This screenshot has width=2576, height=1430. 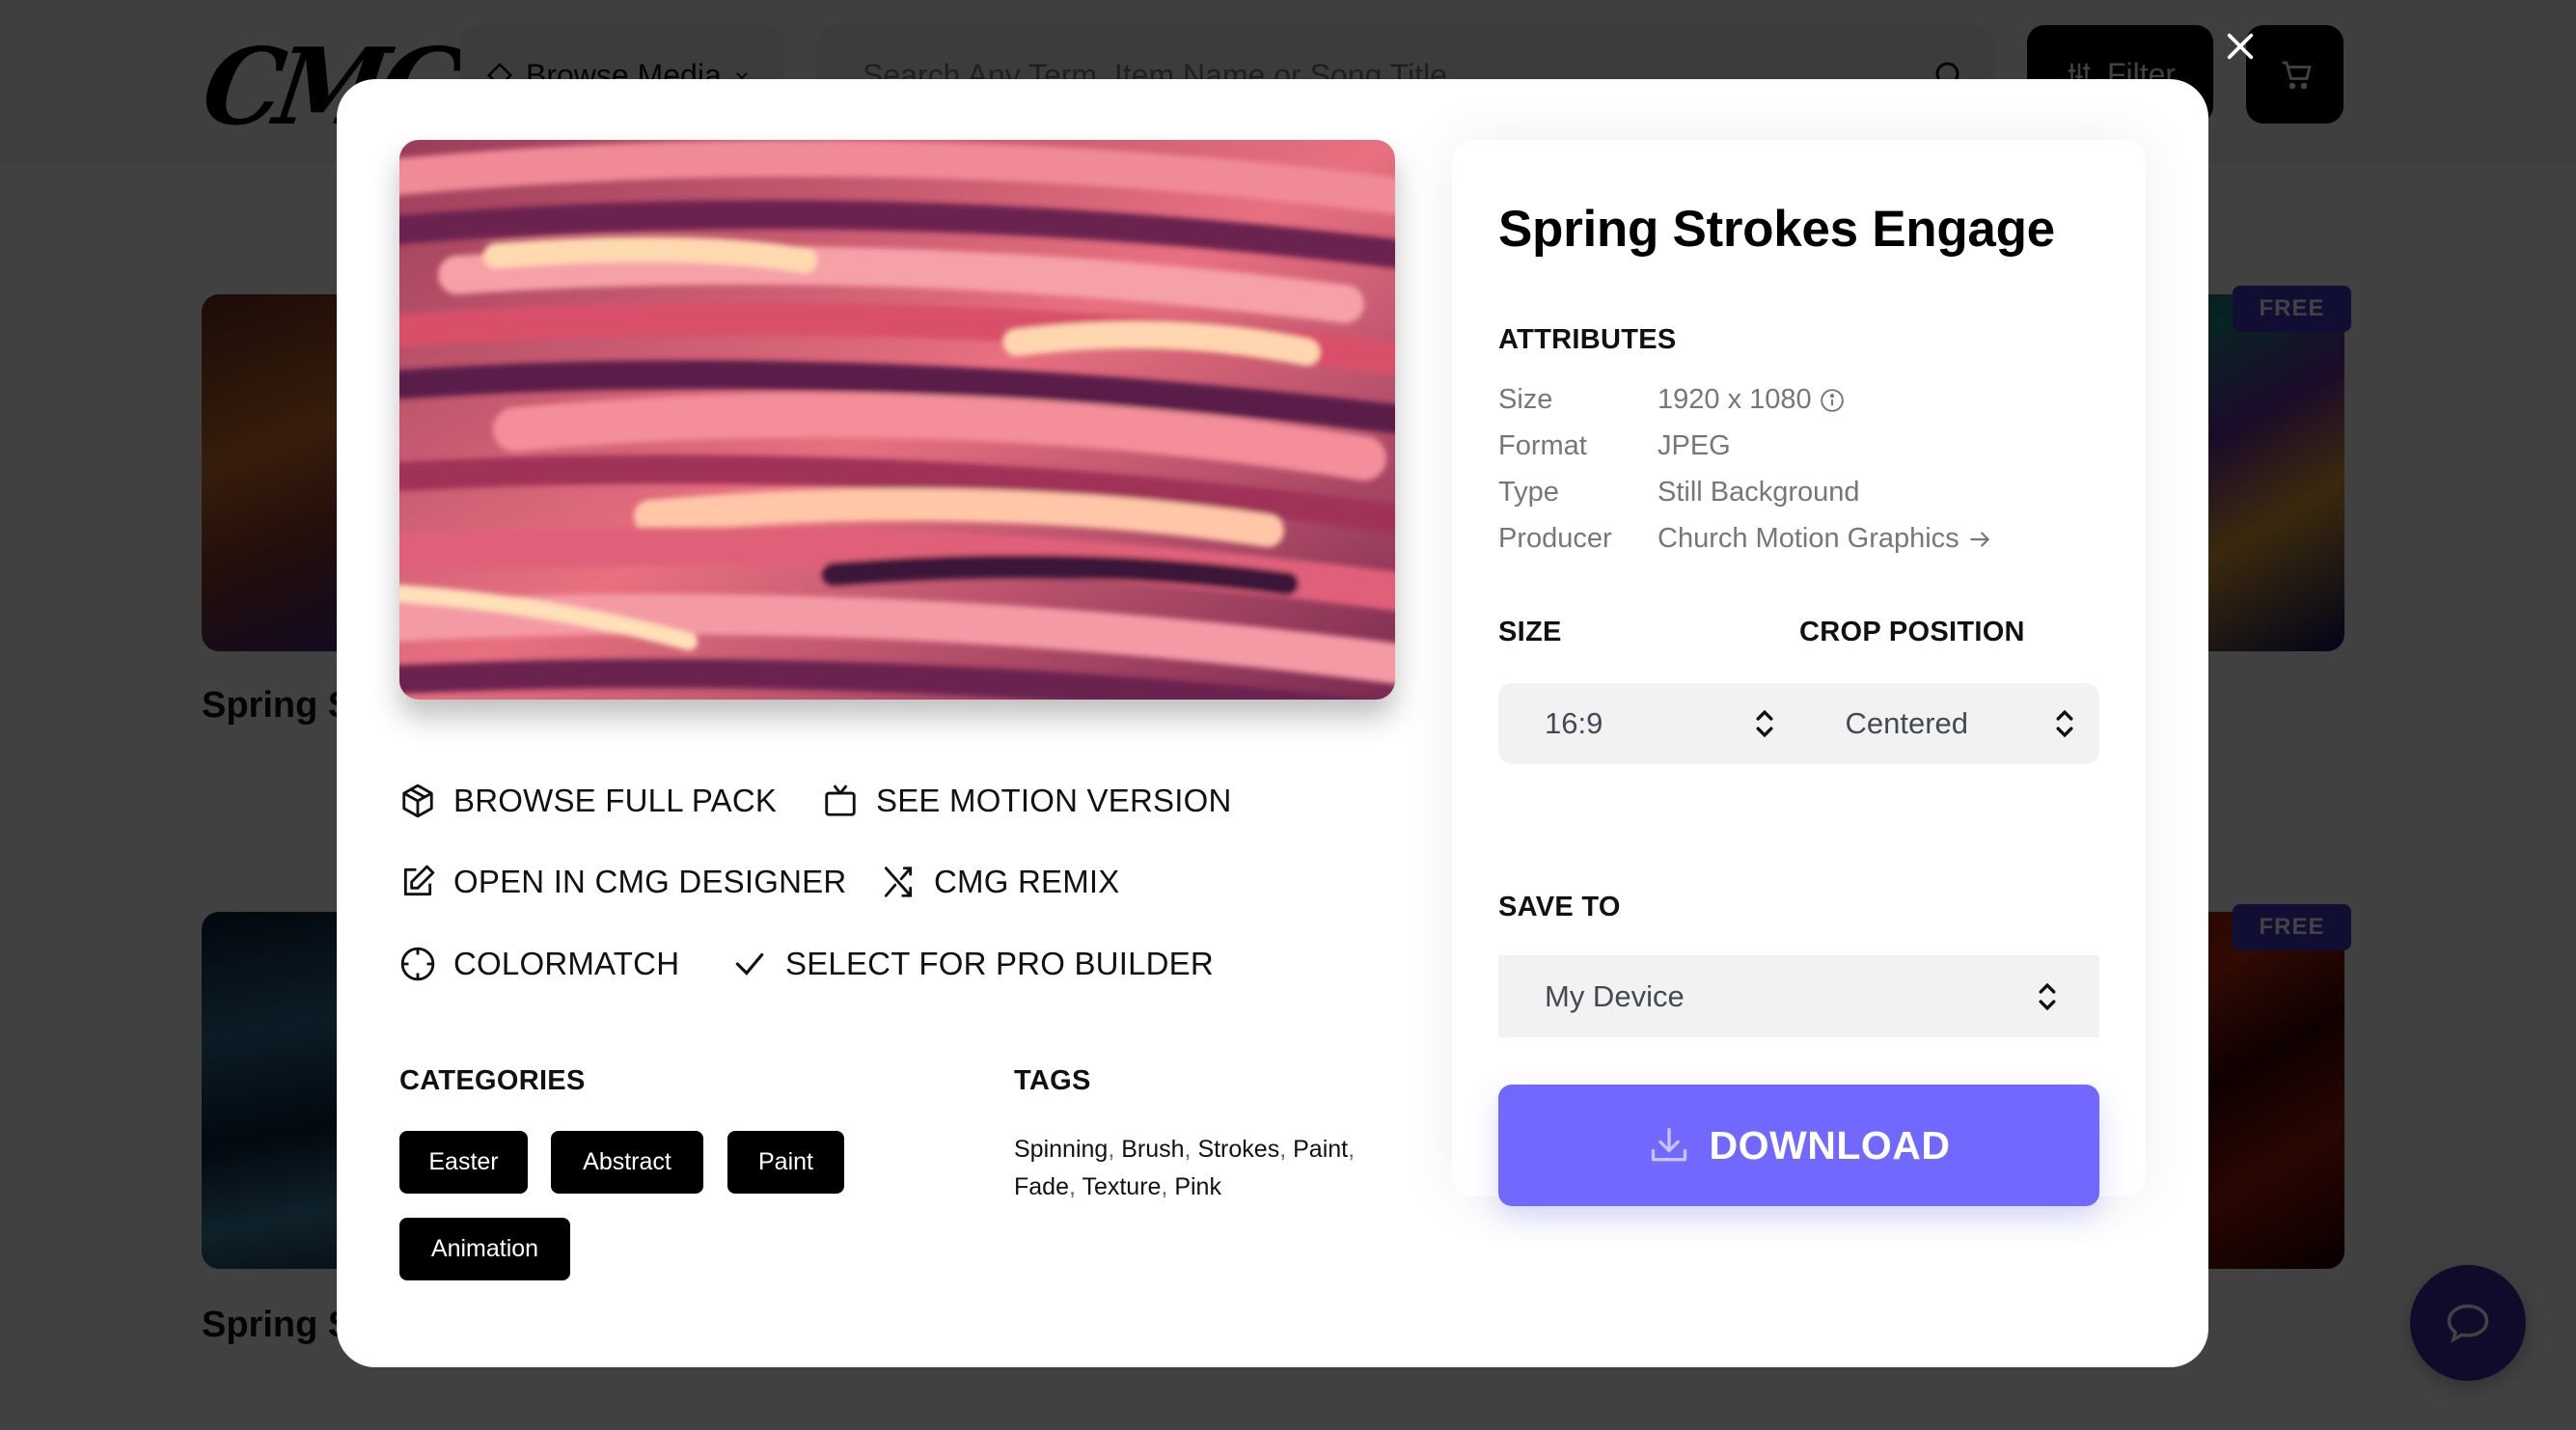 I want to click on action-label: CMG REMIX, so click(x=1027, y=882).